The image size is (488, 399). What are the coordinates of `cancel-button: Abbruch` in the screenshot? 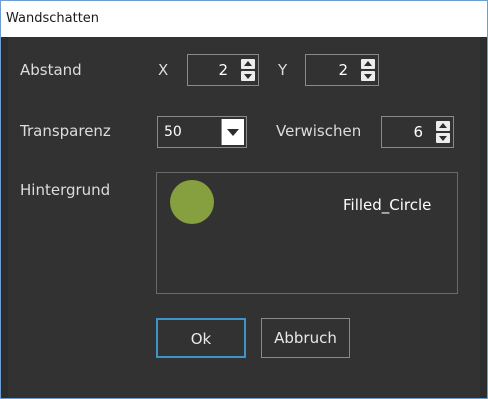 It's located at (305, 338).